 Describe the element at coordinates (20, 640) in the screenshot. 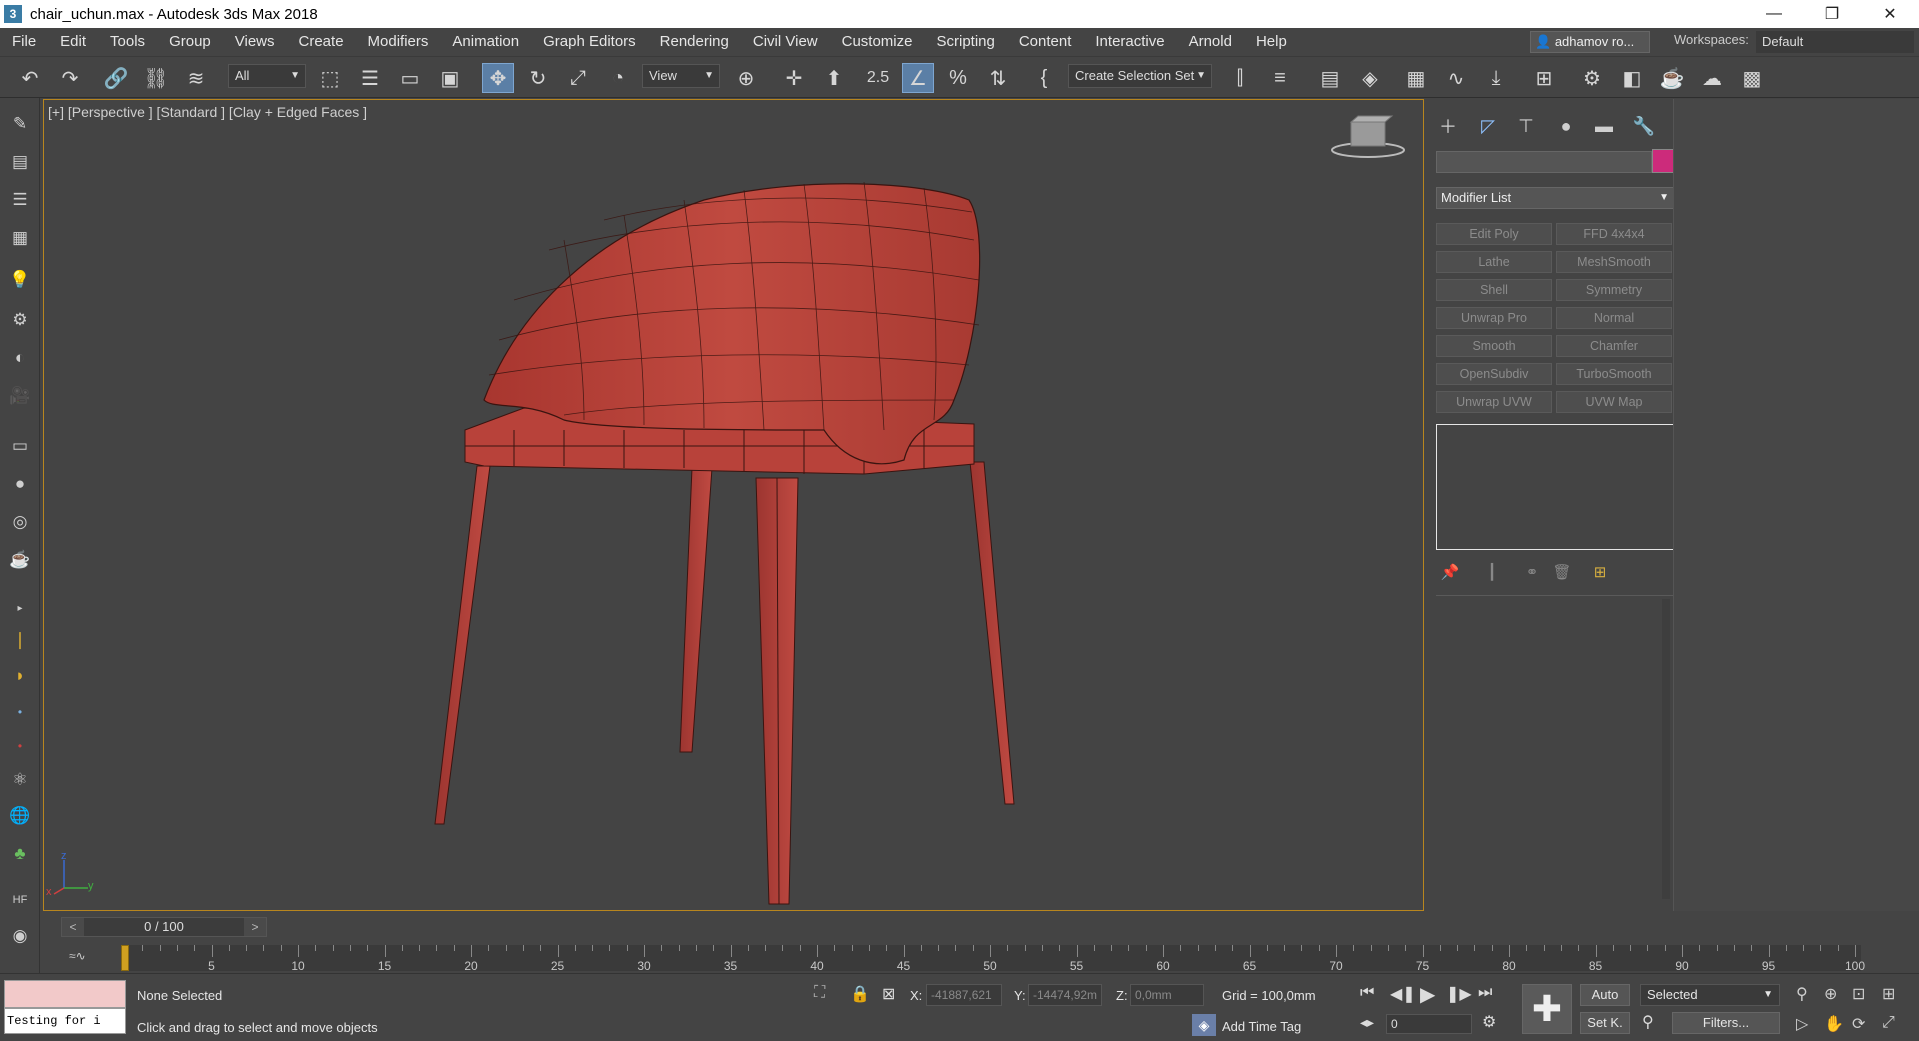

I see `light-bulb-icon: ❘` at that location.